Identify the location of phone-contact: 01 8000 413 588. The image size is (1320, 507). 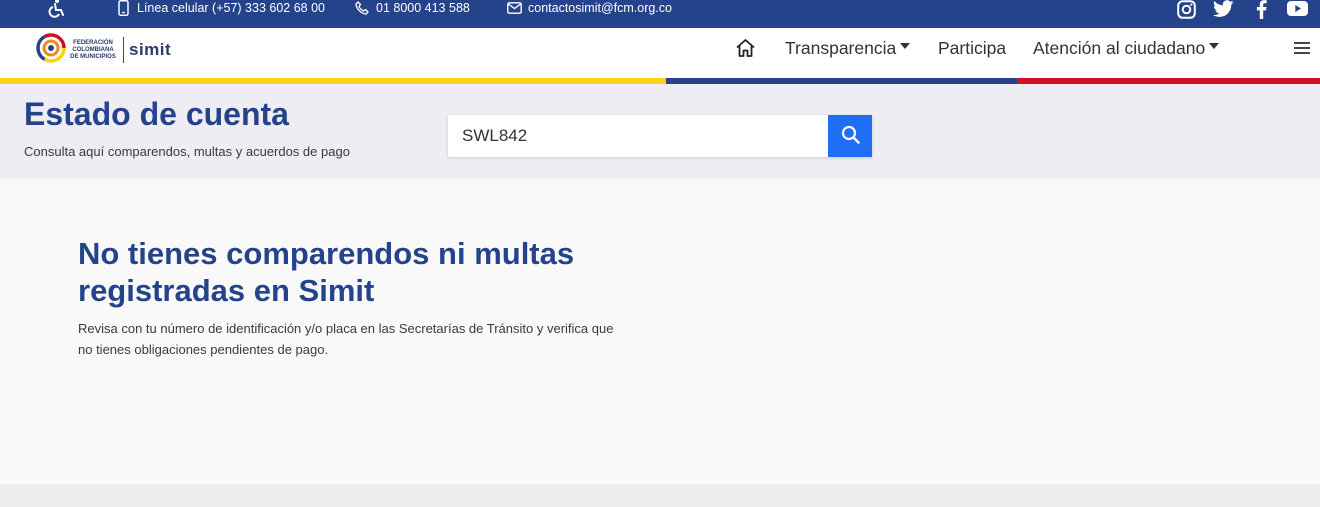
(412, 8).